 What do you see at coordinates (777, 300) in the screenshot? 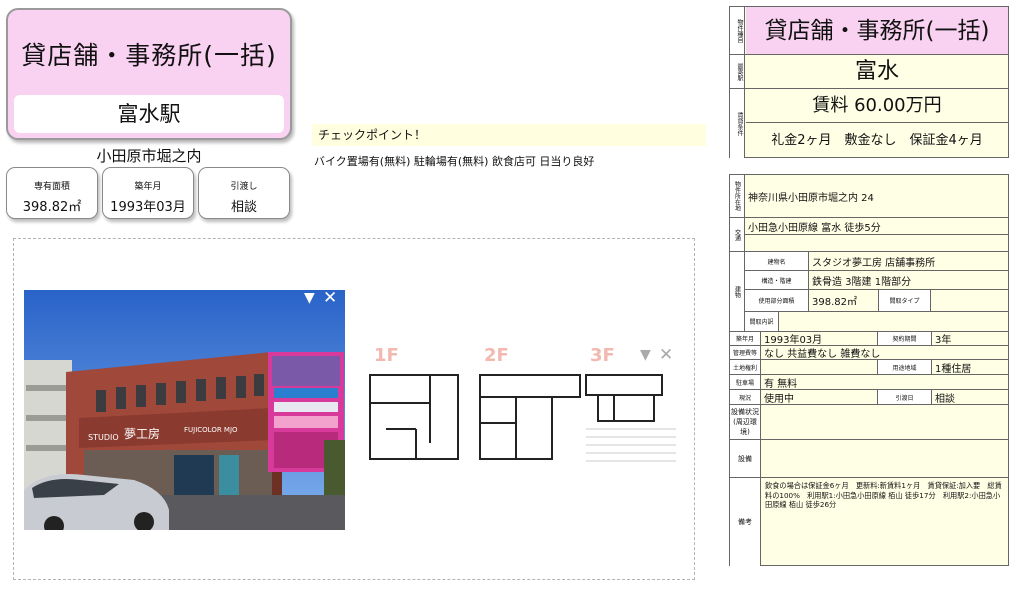
I see `detail-area-label: 使用部分面積` at bounding box center [777, 300].